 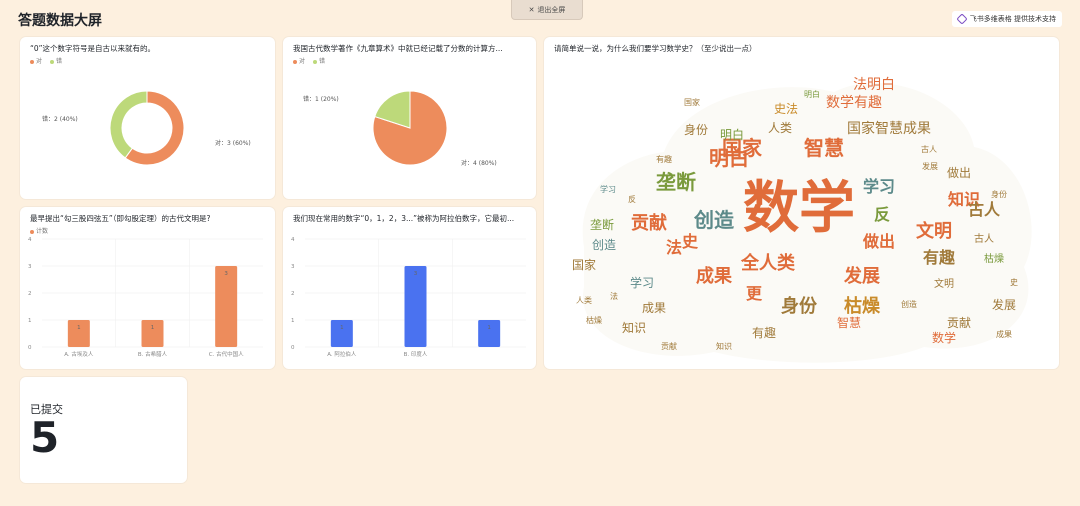 What do you see at coordinates (531, 9) in the screenshot?
I see `close-icon: ✕` at bounding box center [531, 9].